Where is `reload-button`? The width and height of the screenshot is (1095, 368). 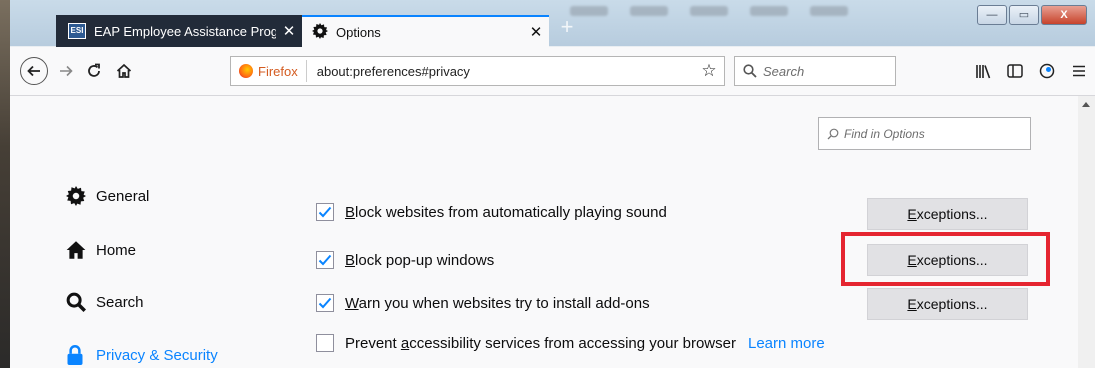
reload-button is located at coordinates (94, 71).